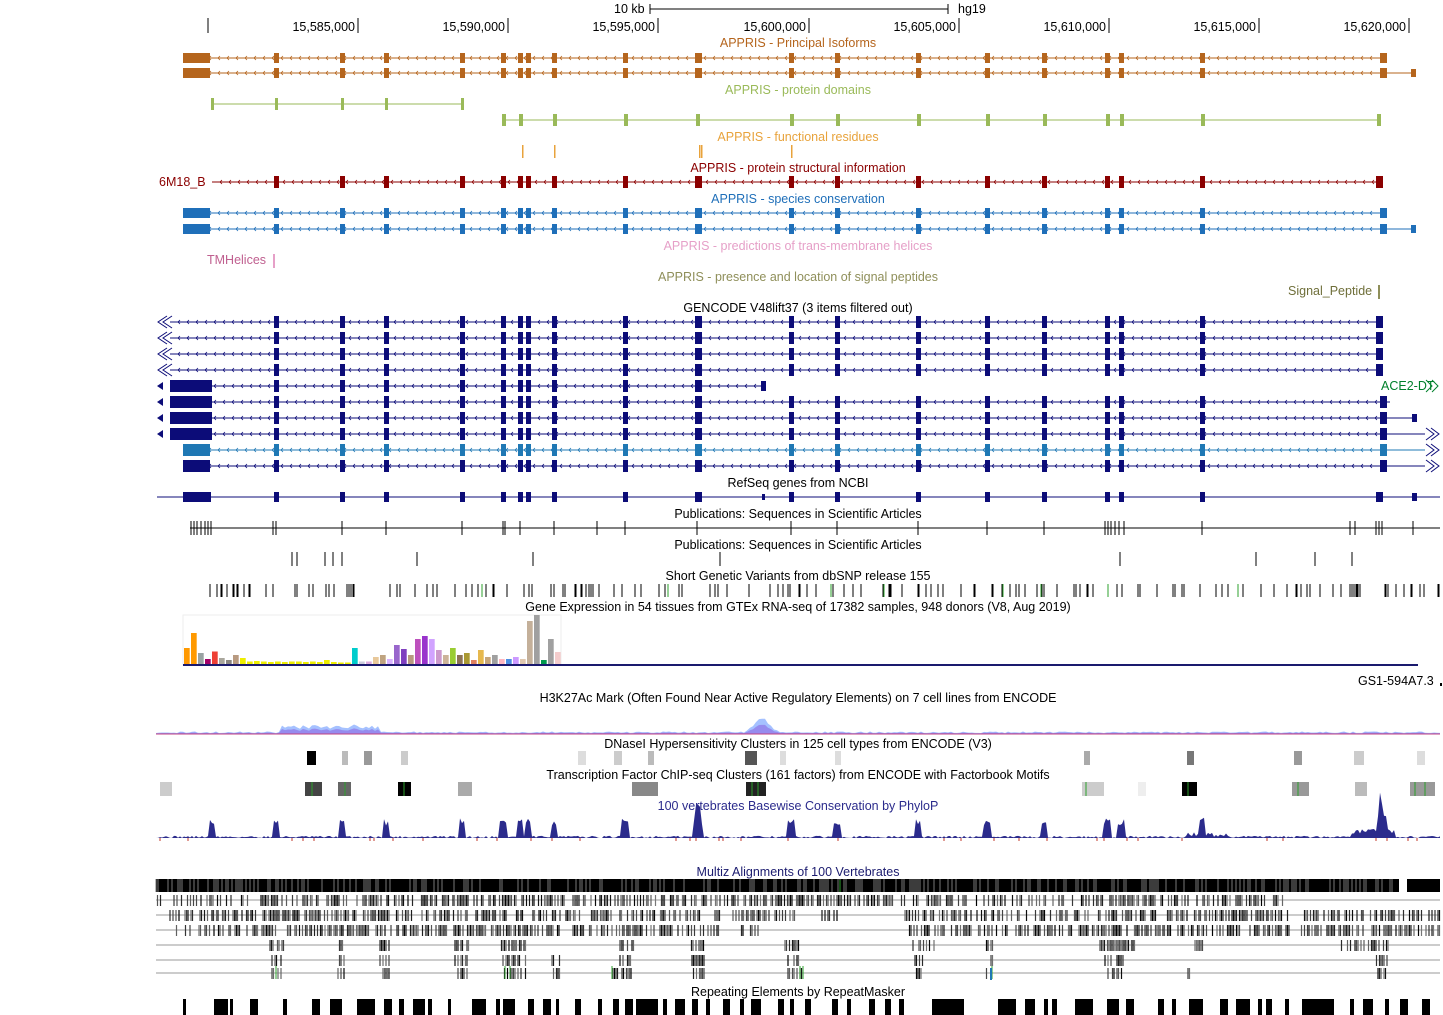 The height and width of the screenshot is (1015, 1443). Describe the element at coordinates (798, 43) in the screenshot. I see `track-title-appris-principal: APPRIS - Principal Isoforms` at that location.